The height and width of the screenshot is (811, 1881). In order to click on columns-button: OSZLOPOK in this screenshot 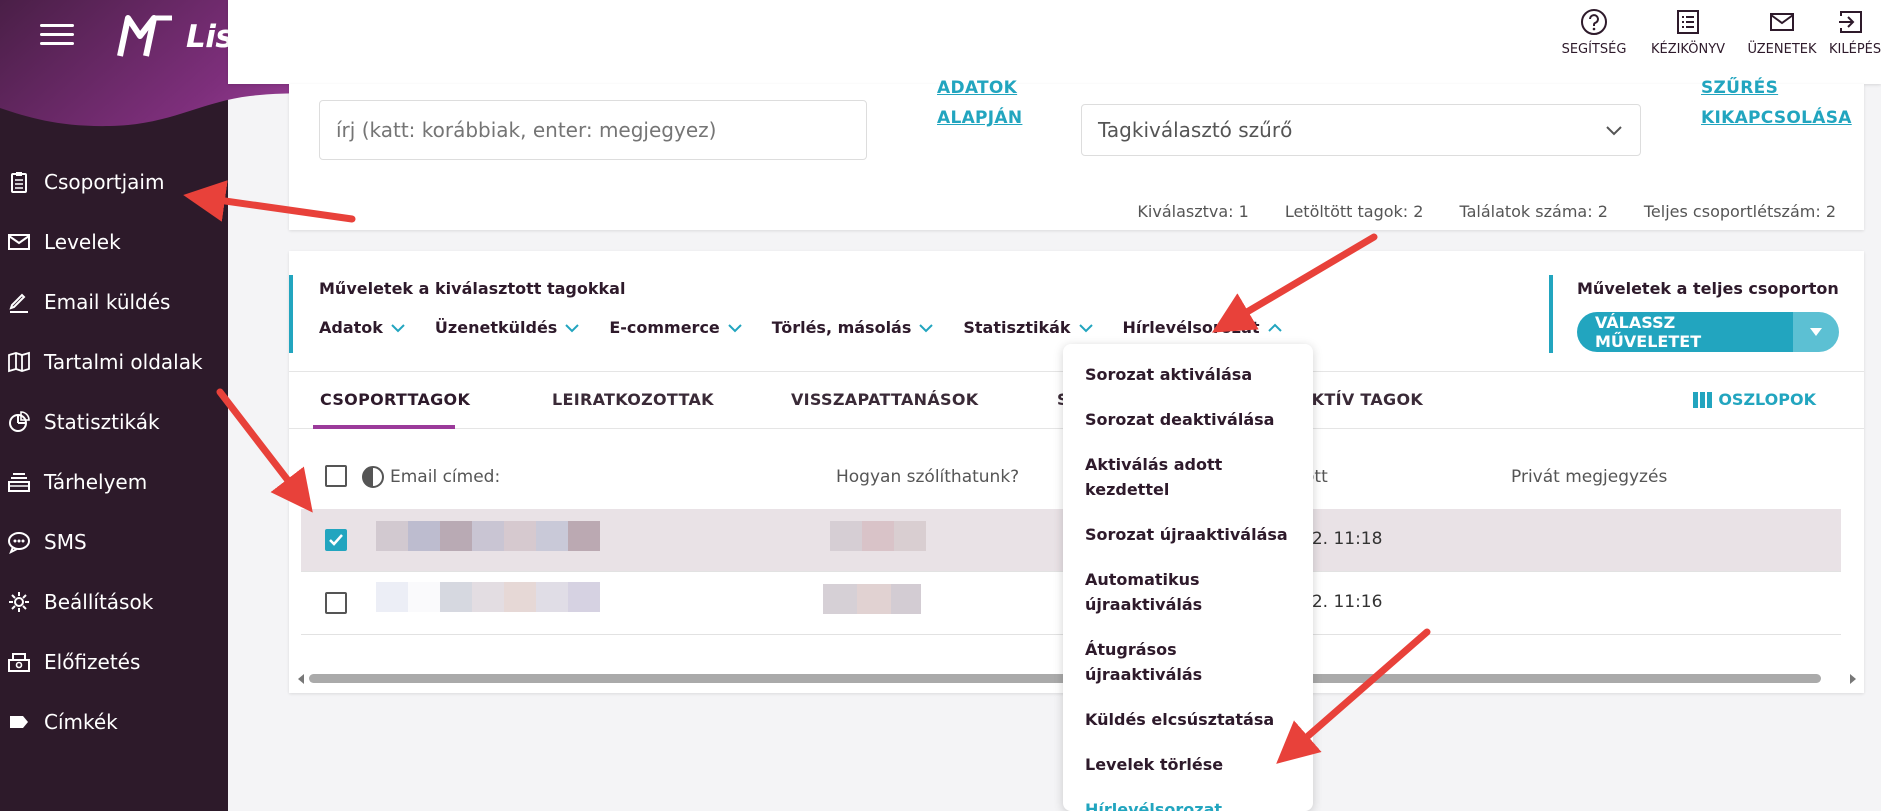, I will do `click(1754, 399)`.